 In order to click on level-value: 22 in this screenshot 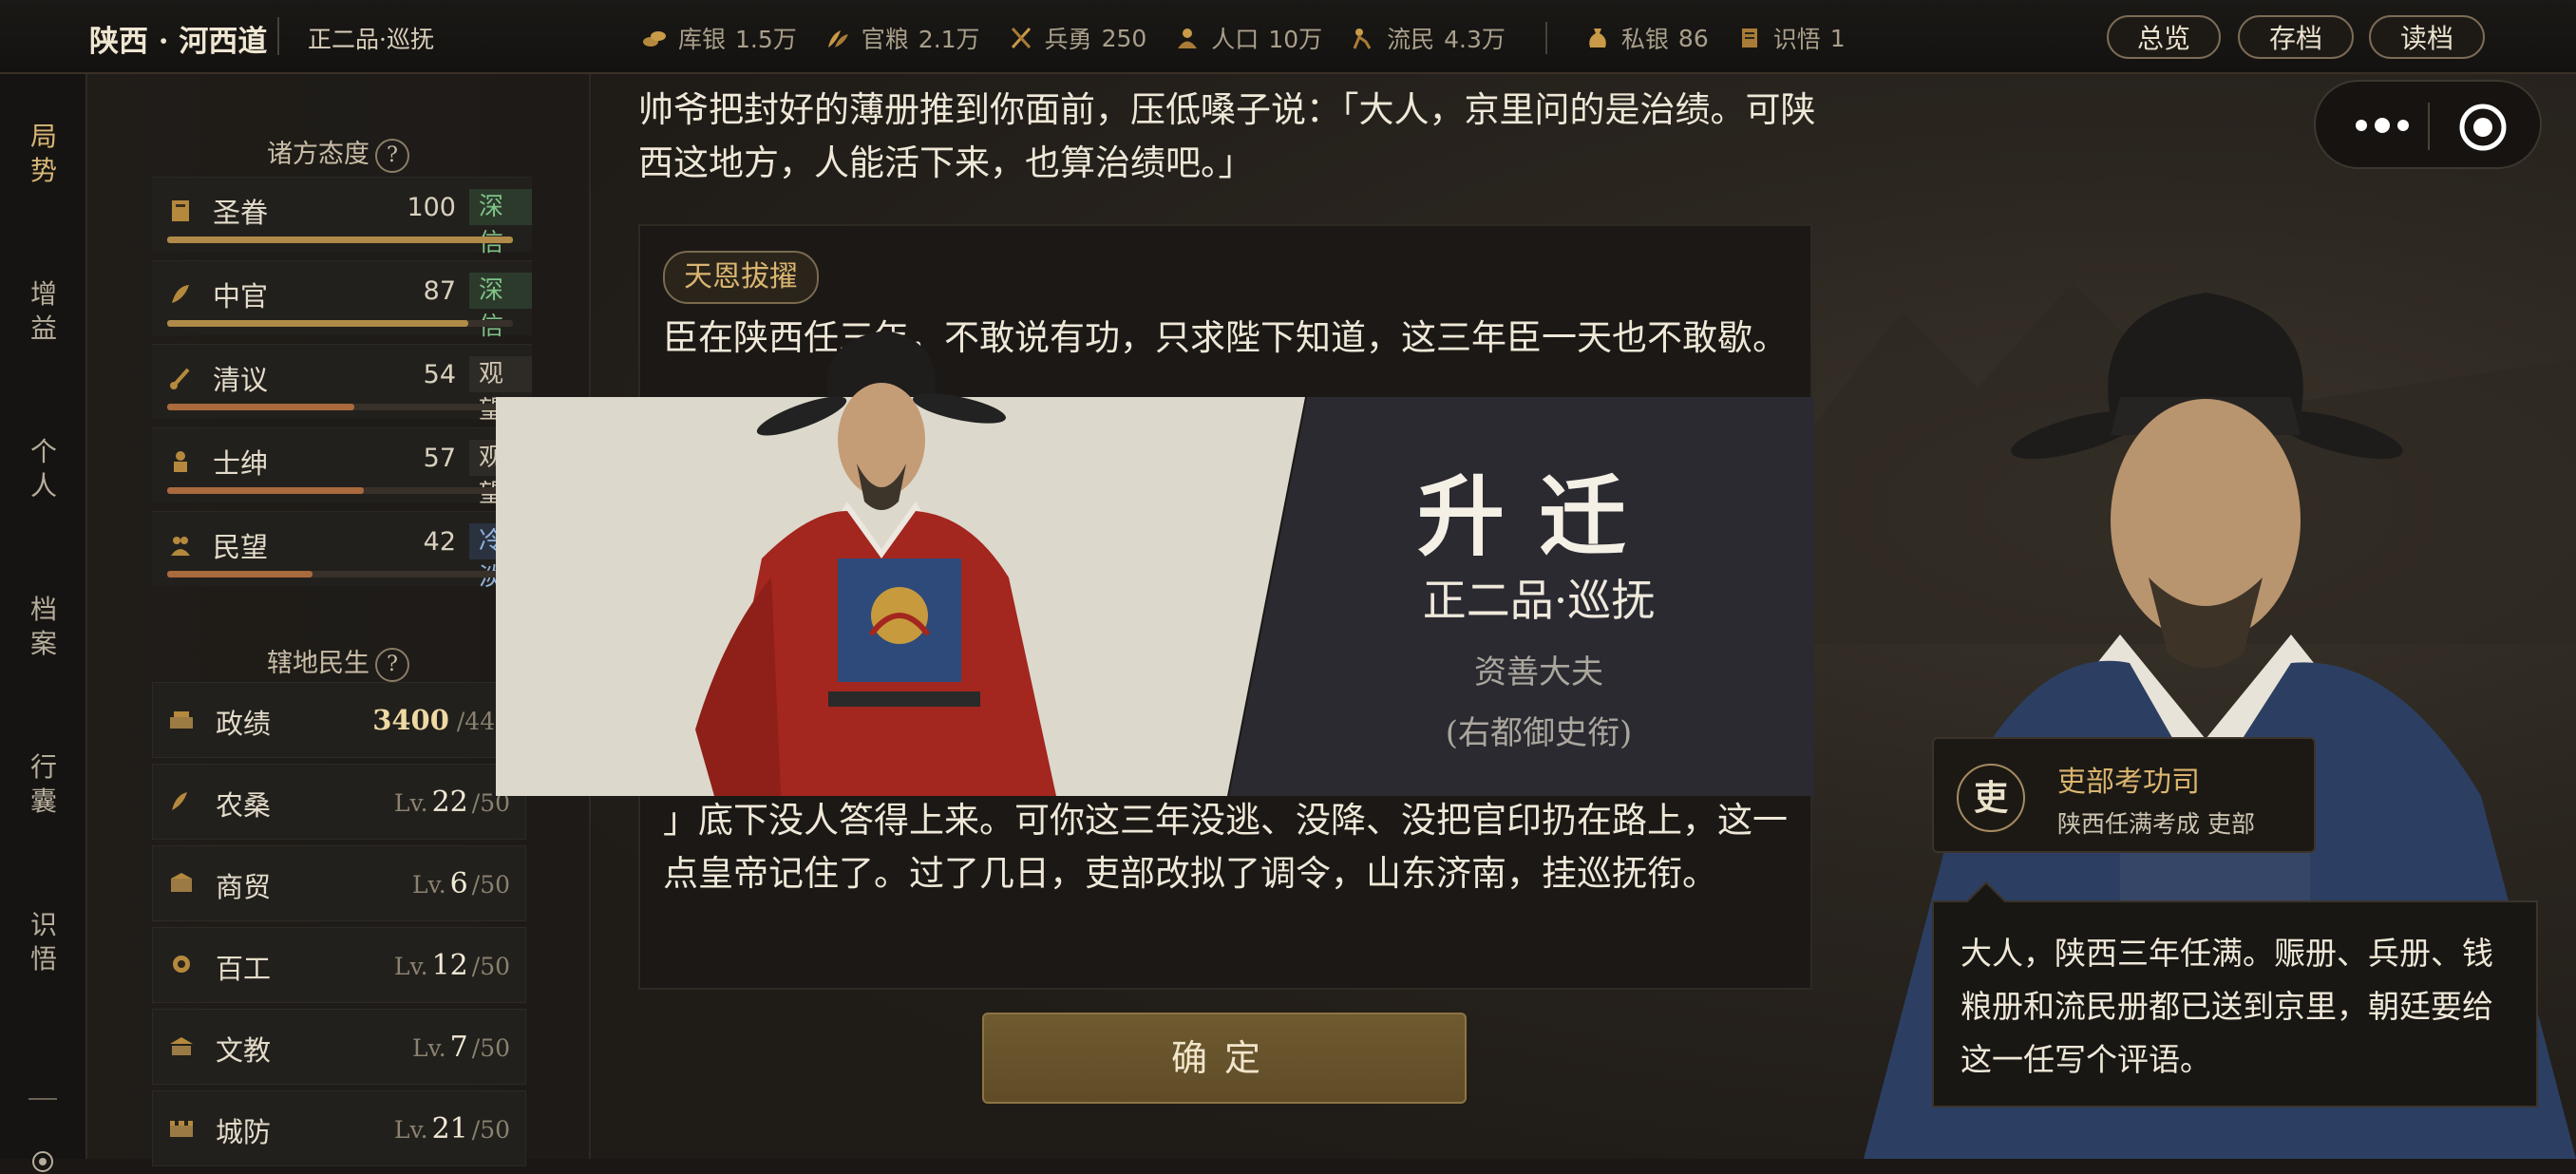, I will do `click(449, 802)`.